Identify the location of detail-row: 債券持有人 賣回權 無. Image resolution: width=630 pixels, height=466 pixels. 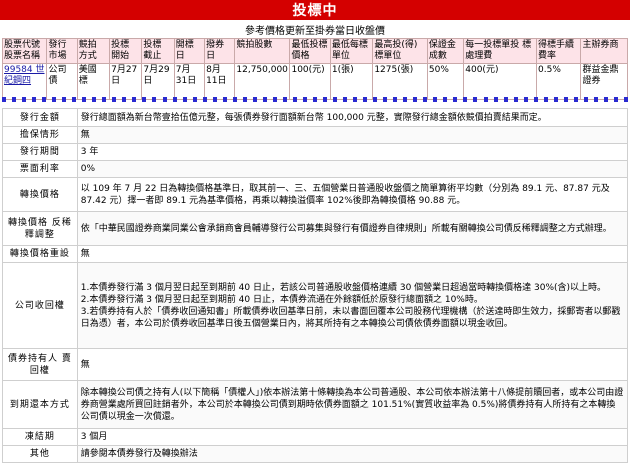
(315, 364).